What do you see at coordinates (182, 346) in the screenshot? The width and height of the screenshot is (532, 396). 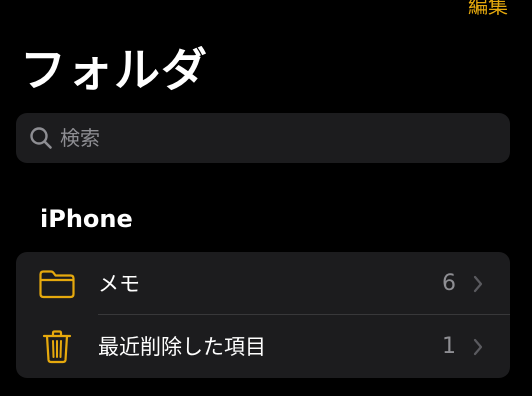 I see `folder-label: 最近削除した項目` at bounding box center [182, 346].